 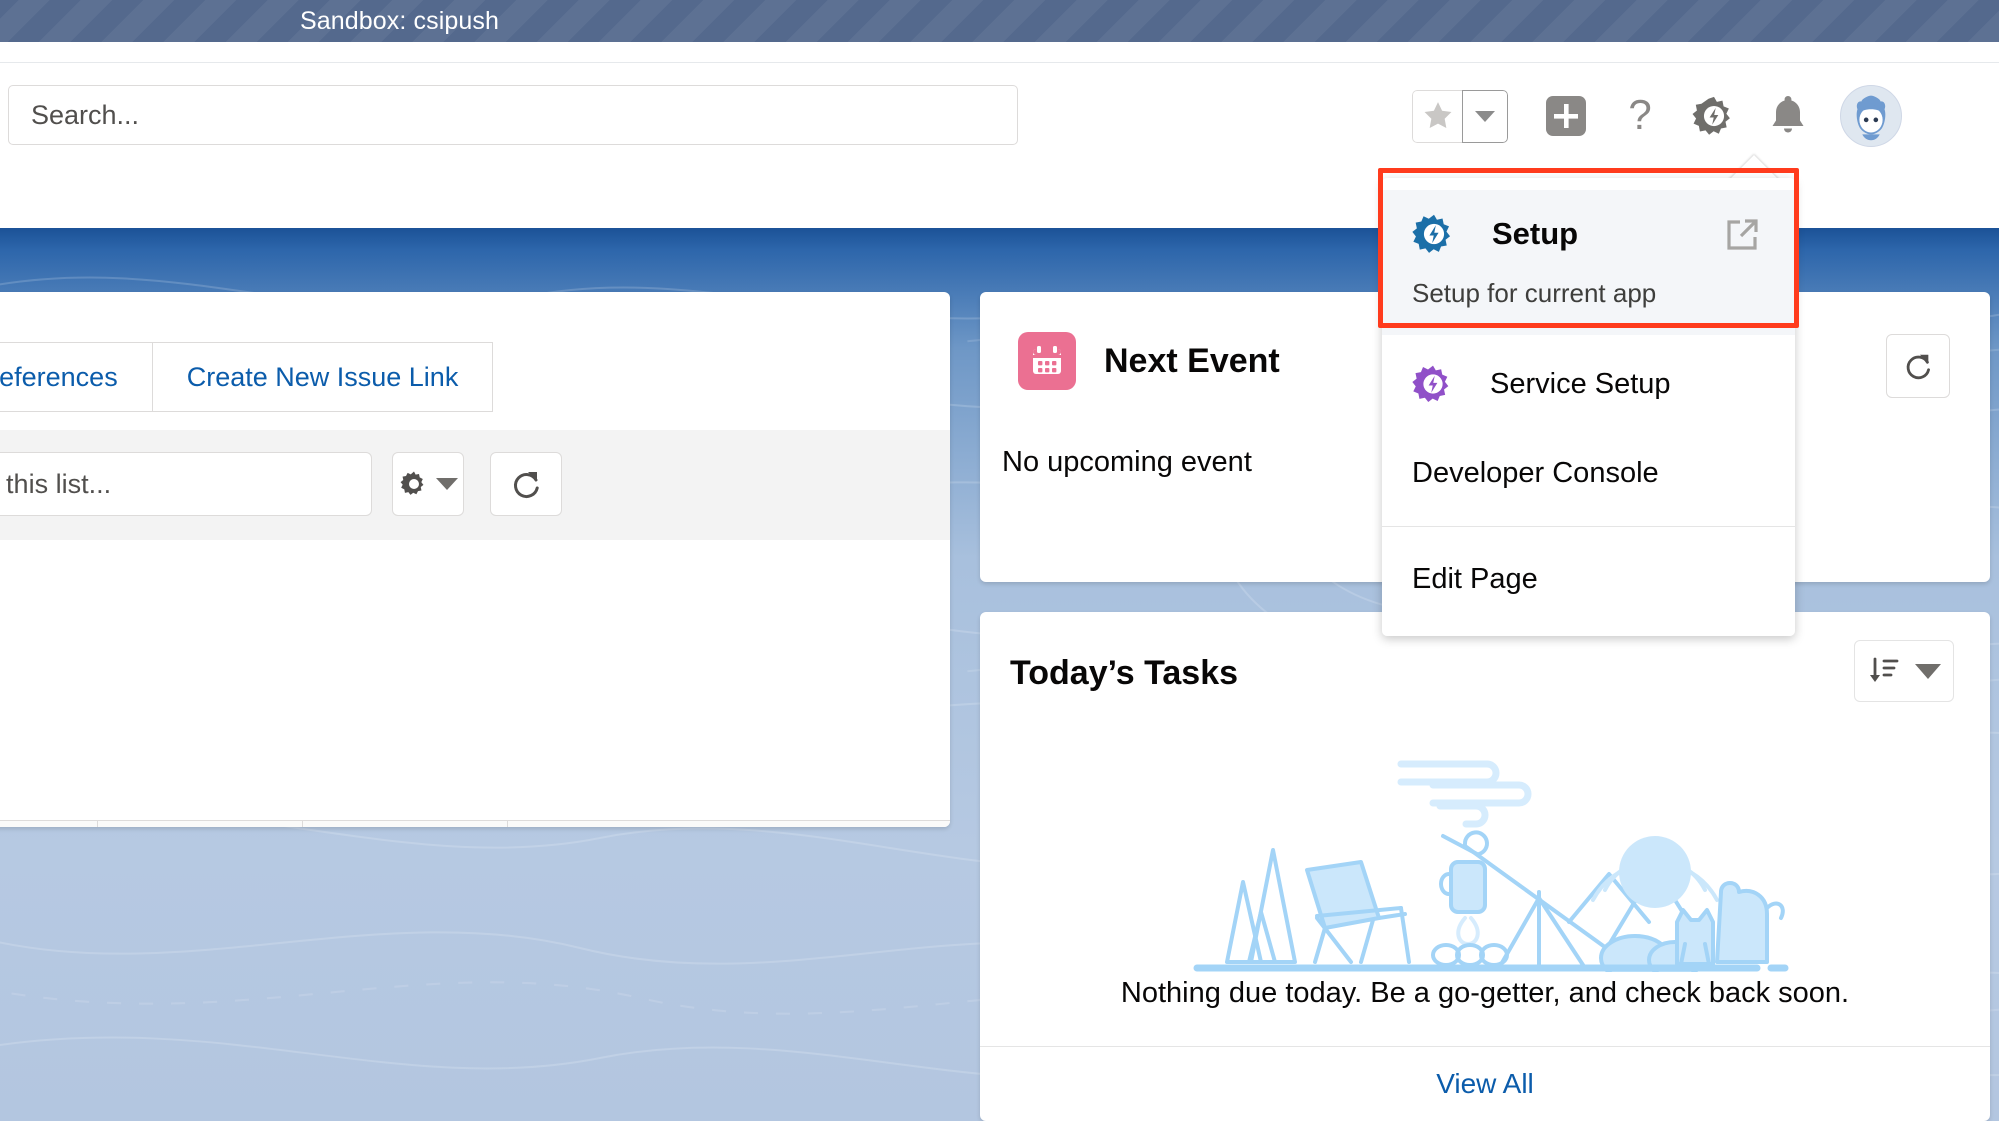 What do you see at coordinates (1904, 671) in the screenshot?
I see `todays-tasks-sort-button` at bounding box center [1904, 671].